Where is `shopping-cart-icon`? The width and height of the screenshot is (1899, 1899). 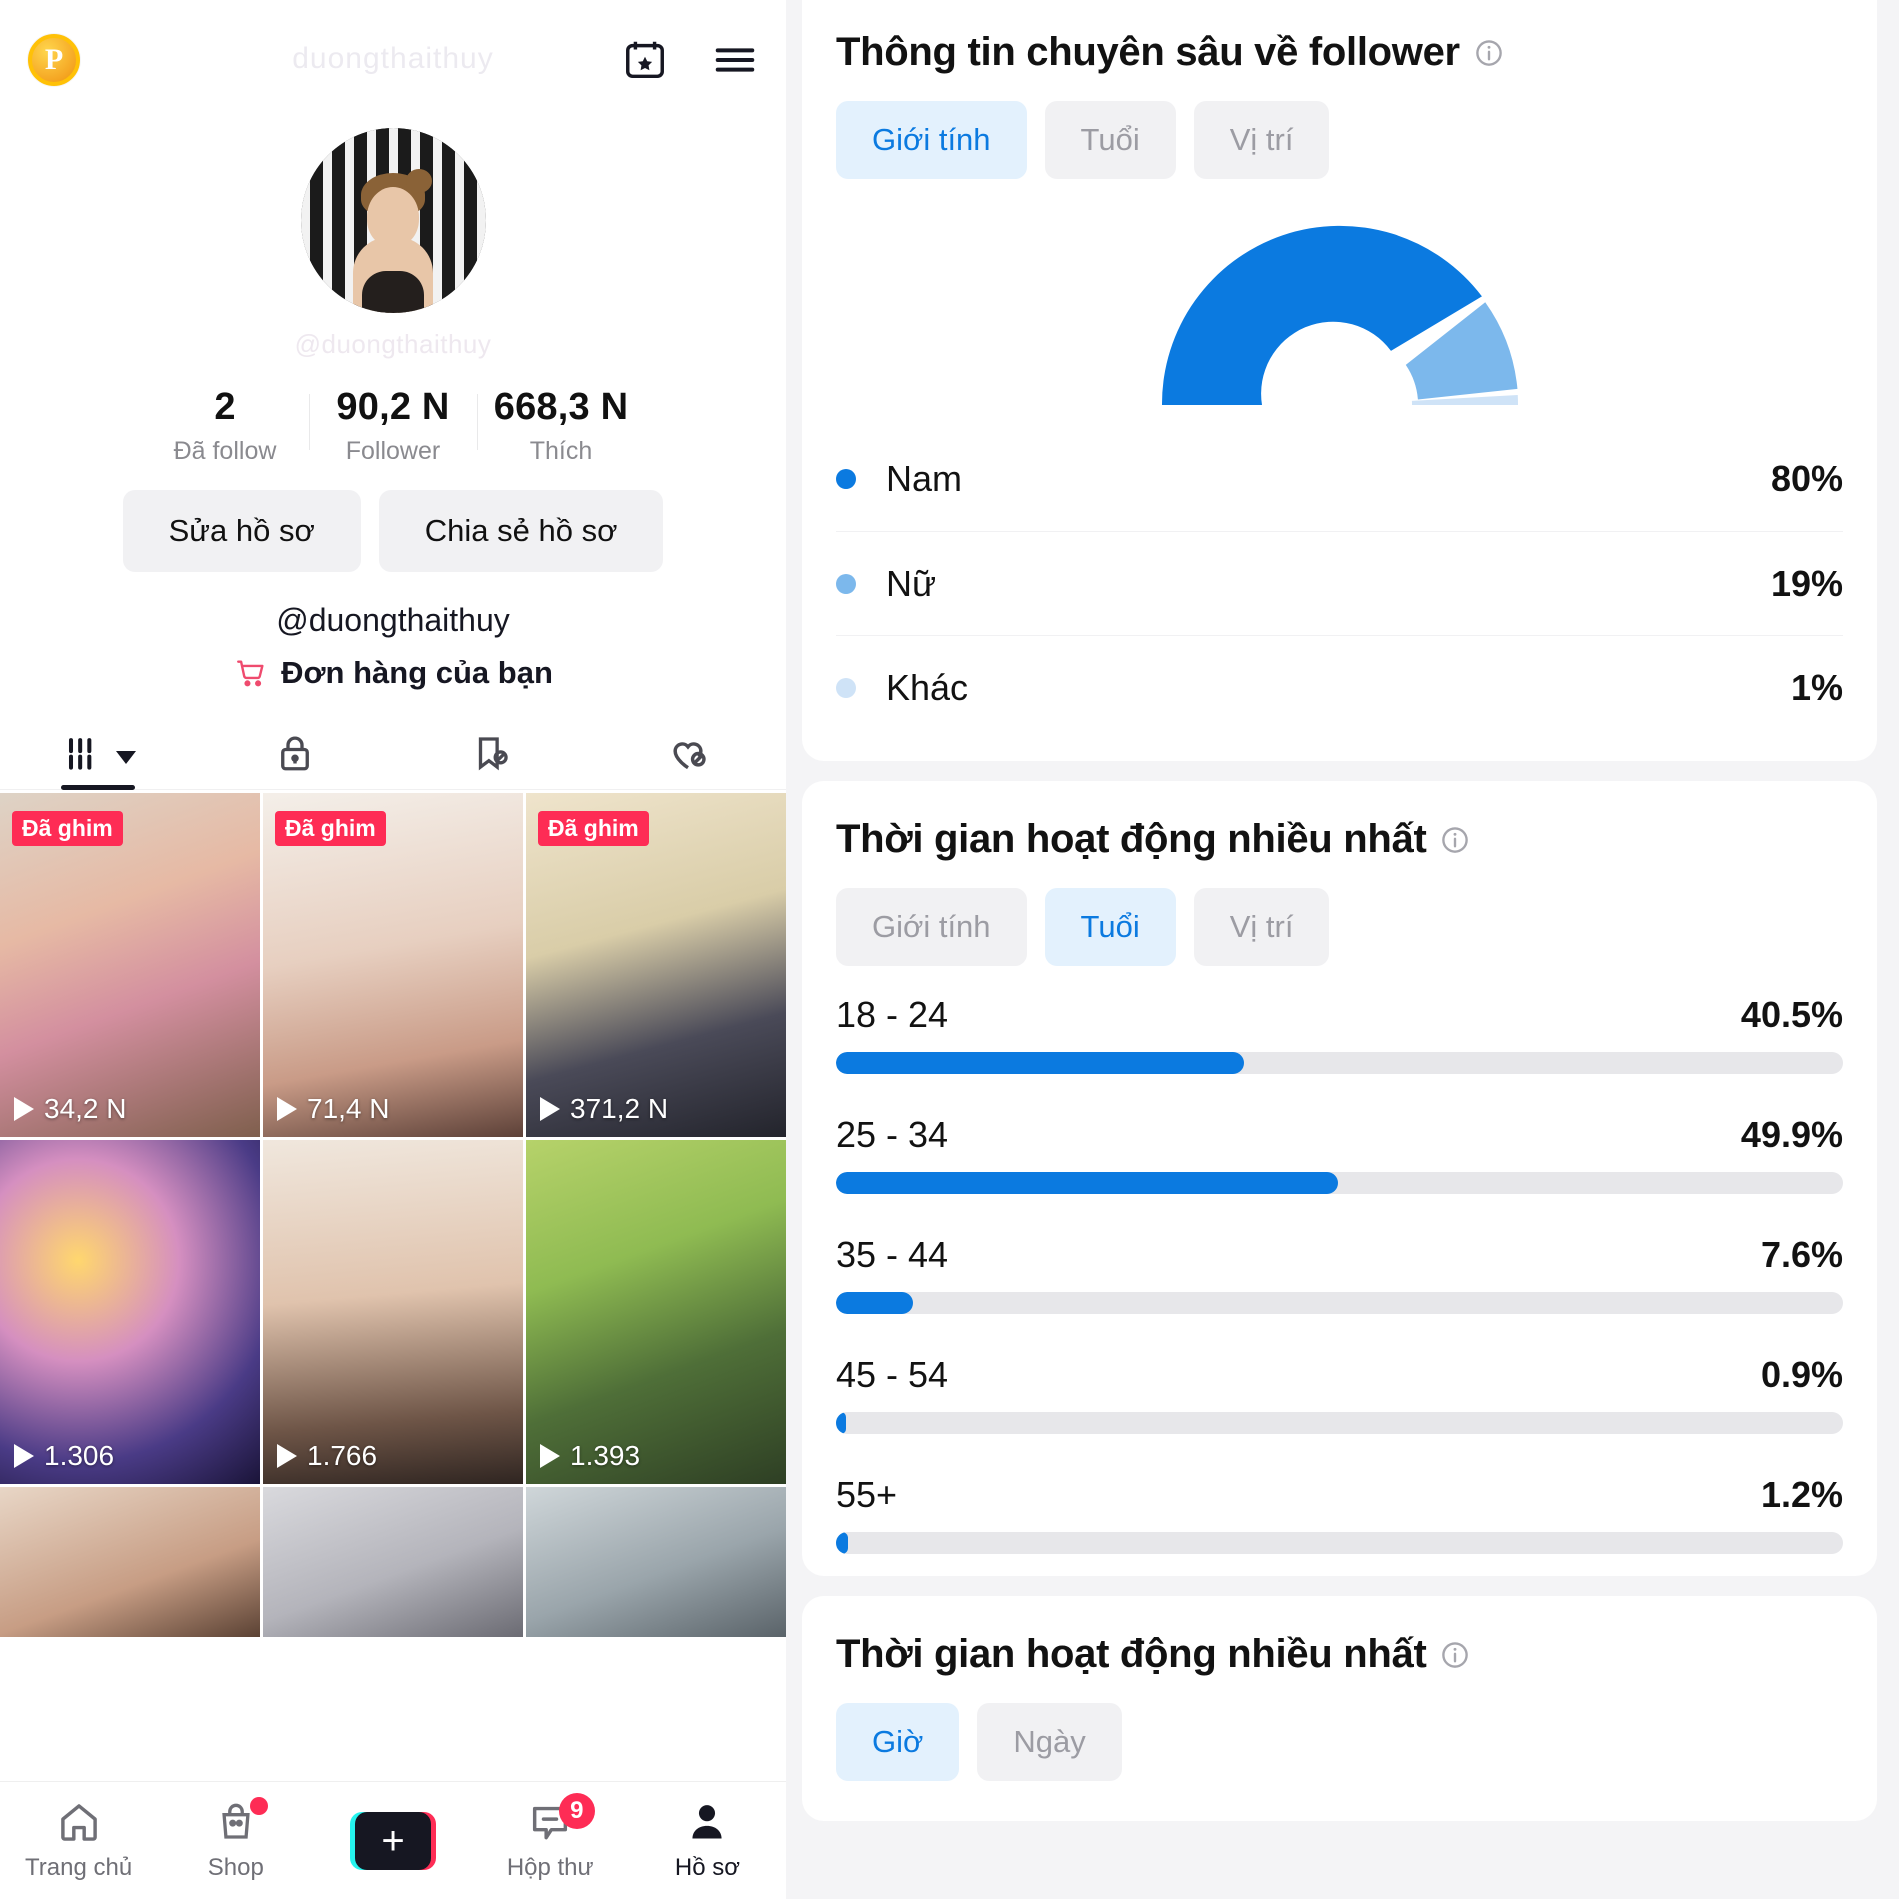 shopping-cart-icon is located at coordinates (250, 673).